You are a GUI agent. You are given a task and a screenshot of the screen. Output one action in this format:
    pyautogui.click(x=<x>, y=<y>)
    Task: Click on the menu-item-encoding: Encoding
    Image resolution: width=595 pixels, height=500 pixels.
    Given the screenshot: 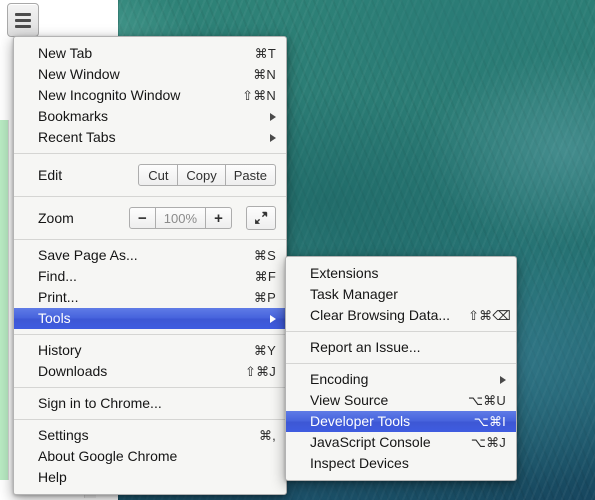 What is the action you would take?
    pyautogui.click(x=401, y=379)
    